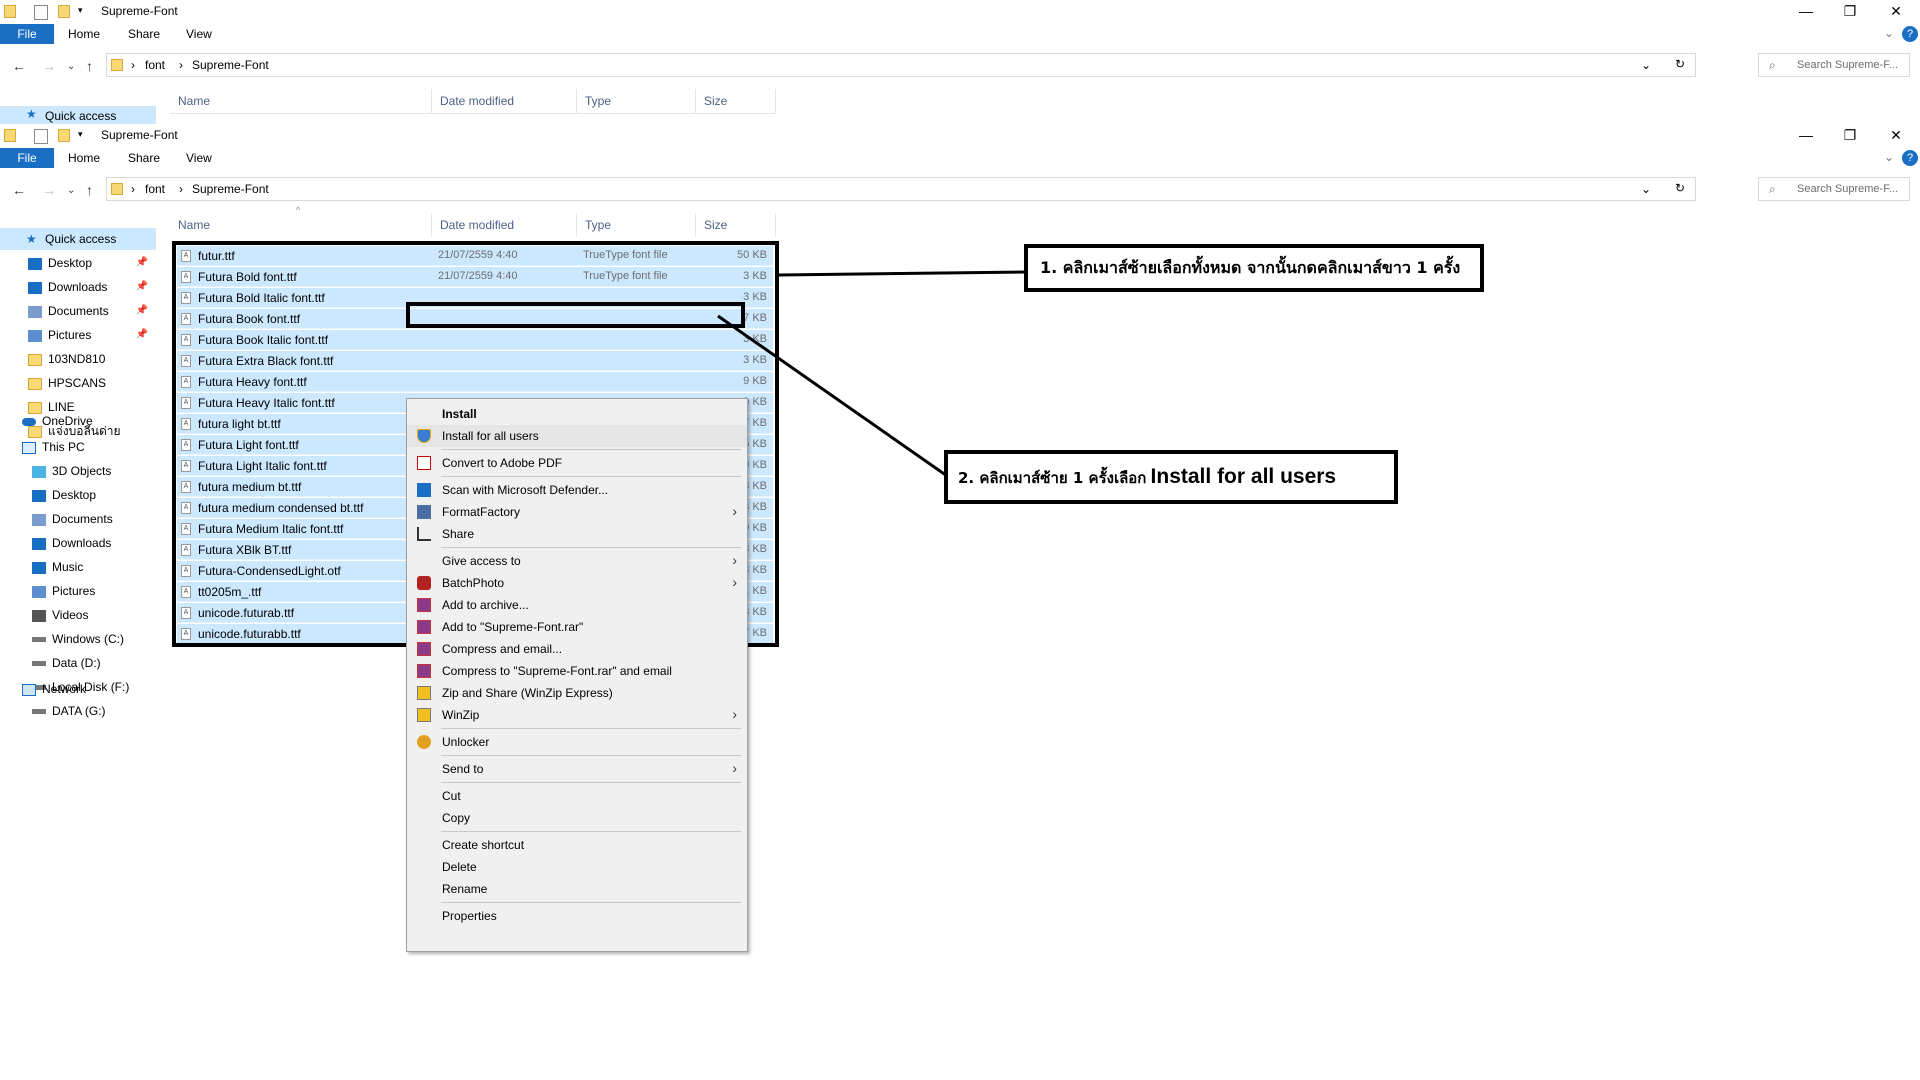 This screenshot has width=1920, height=1080. Describe the element at coordinates (577, 796) in the screenshot. I see `menu-item-cut: Cut` at that location.